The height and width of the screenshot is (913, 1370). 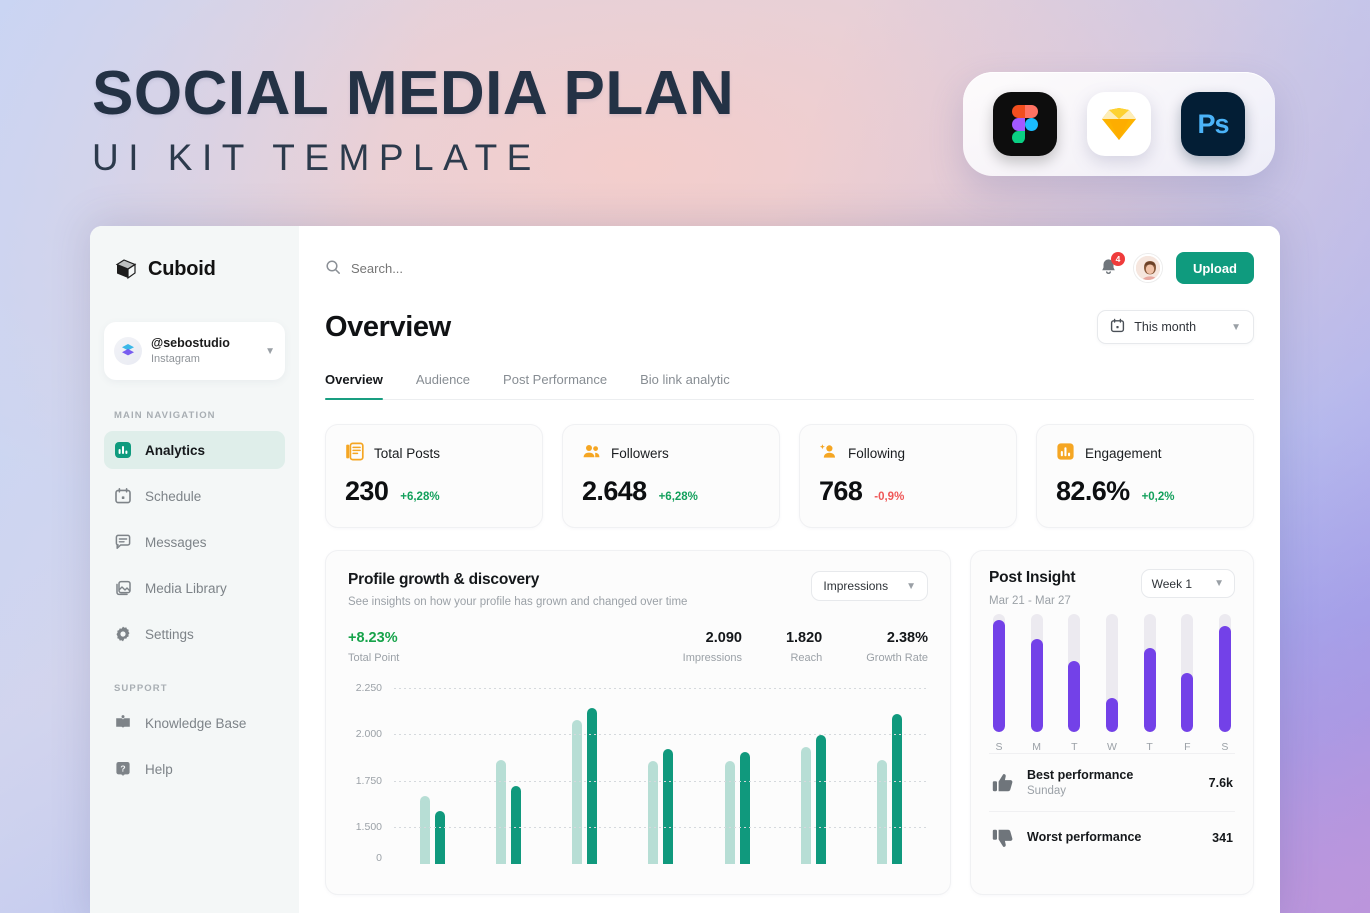 I want to click on sidebar-item-media-library: Media Library, so click(x=194, y=588).